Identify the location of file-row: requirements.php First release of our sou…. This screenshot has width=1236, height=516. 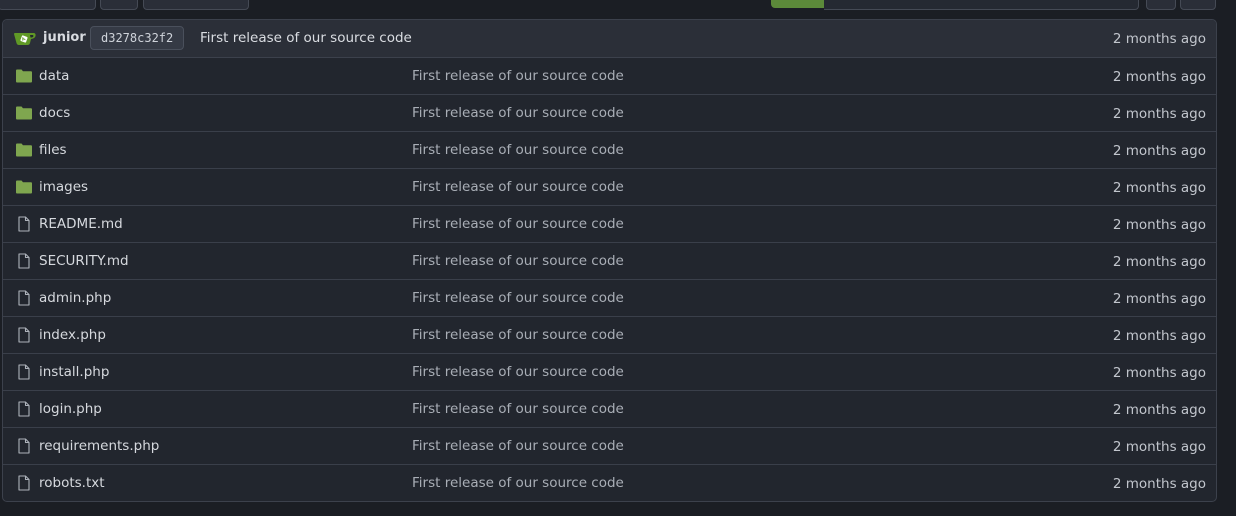
(609, 446).